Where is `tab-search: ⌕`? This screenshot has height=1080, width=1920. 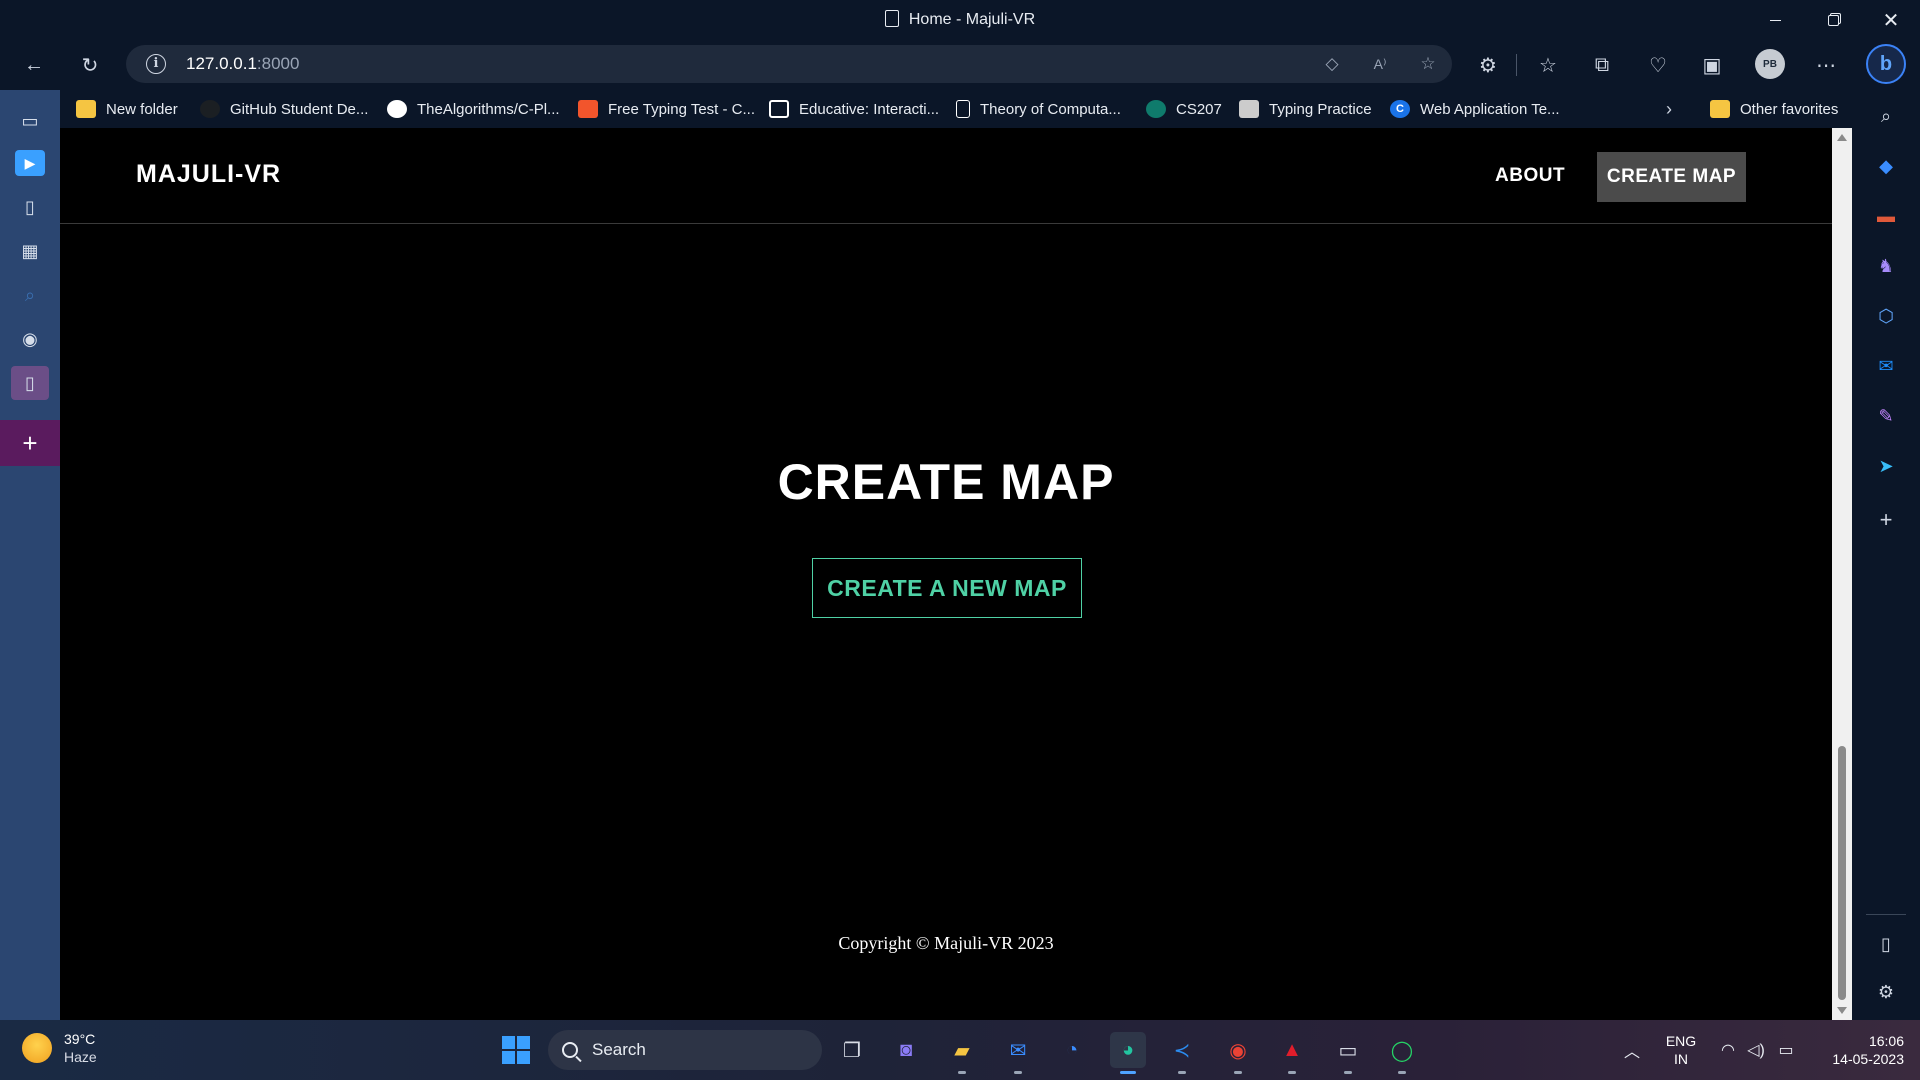
tab-search: ⌕ is located at coordinates (30, 295).